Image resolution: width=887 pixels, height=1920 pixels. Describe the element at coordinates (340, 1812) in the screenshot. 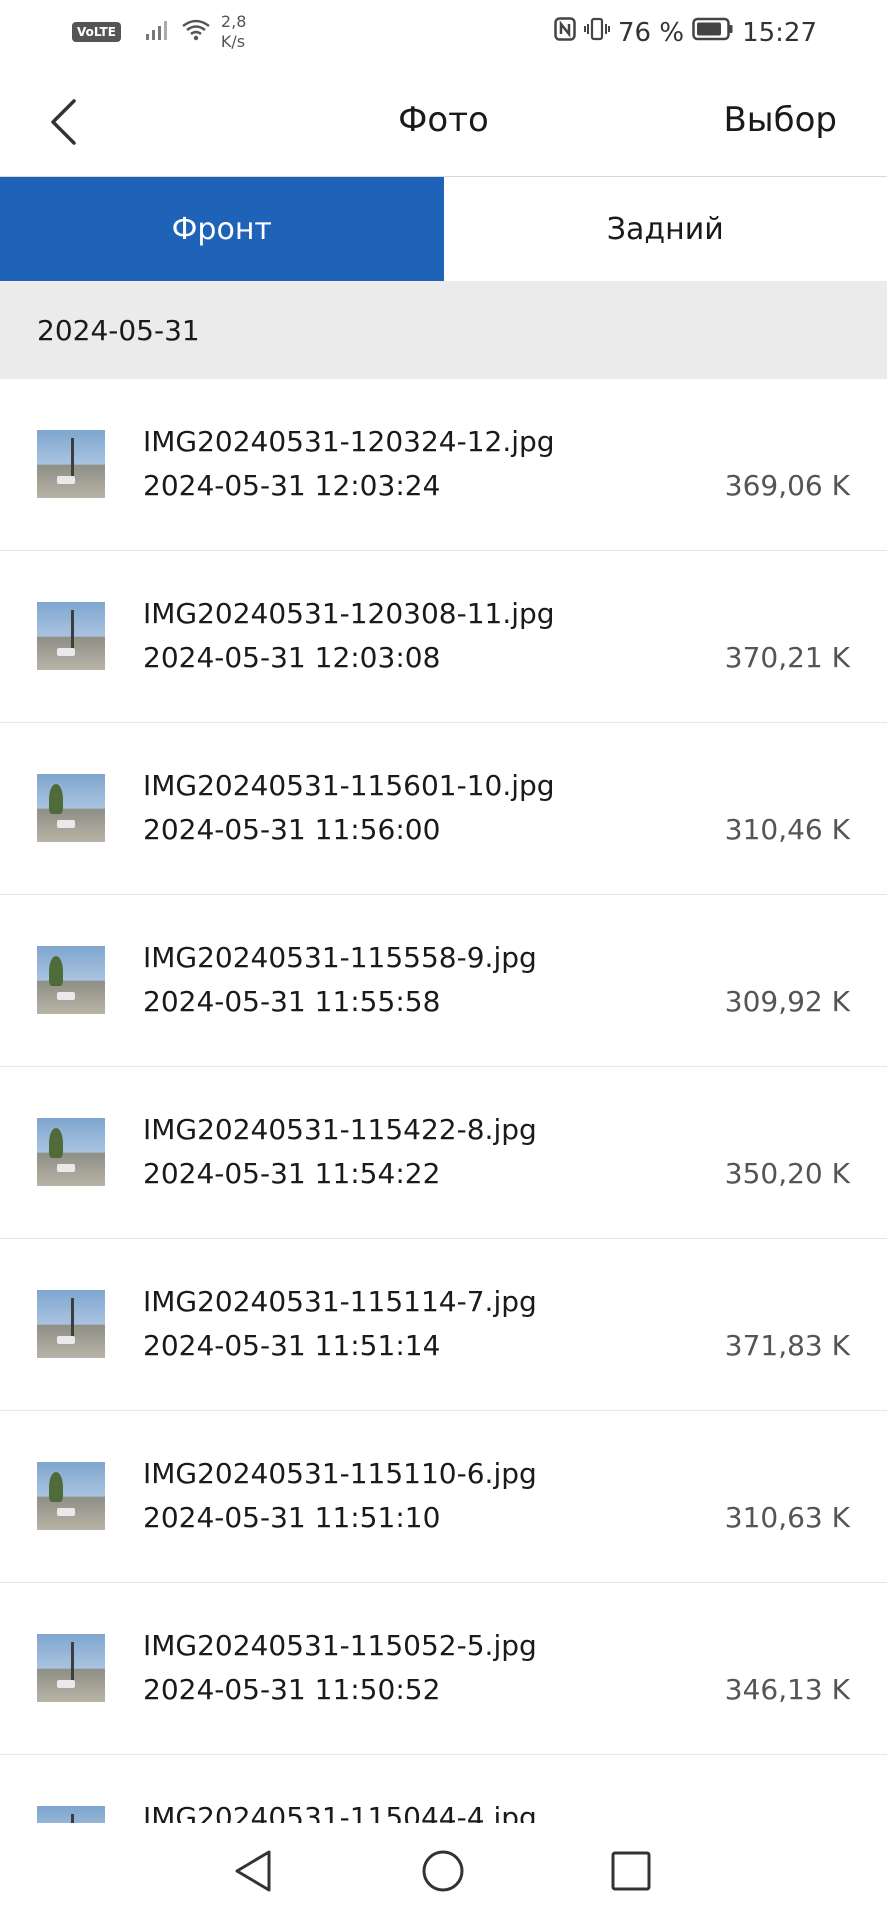

I see `file-name: IMG20240531-115044-4.jpg` at that location.